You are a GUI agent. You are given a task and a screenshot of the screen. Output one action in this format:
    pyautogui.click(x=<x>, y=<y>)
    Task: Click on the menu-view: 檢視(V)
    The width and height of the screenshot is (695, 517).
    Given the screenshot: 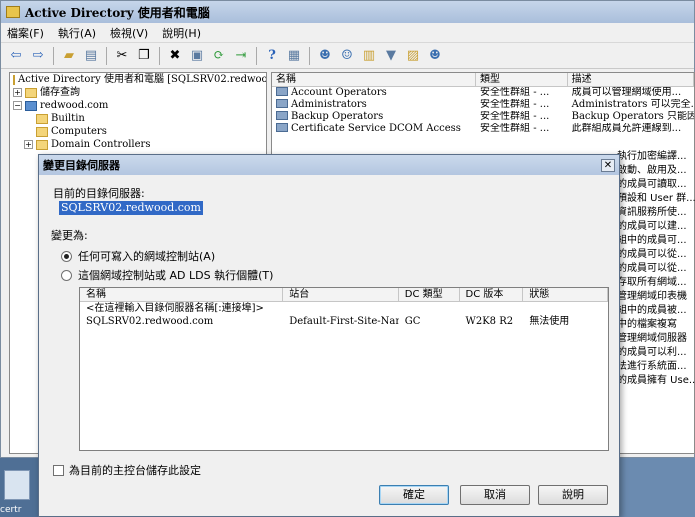 What is the action you would take?
    pyautogui.click(x=129, y=33)
    